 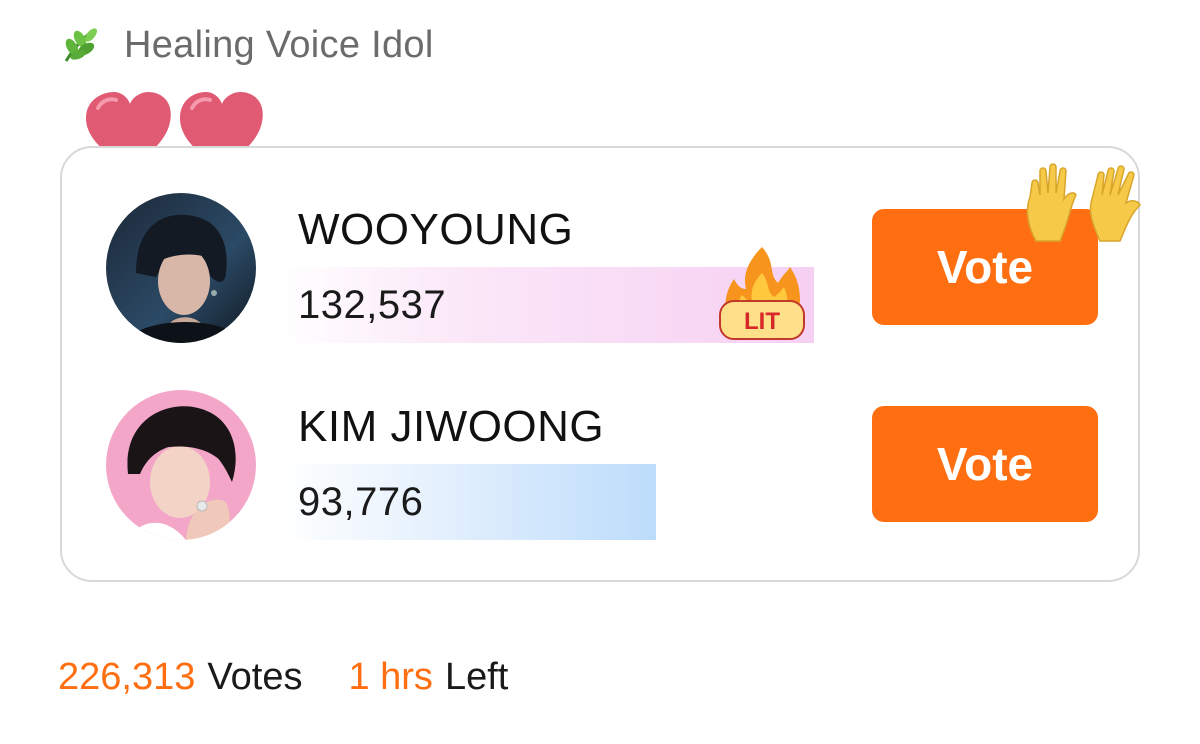 I want to click on left-label: Left, so click(x=476, y=677).